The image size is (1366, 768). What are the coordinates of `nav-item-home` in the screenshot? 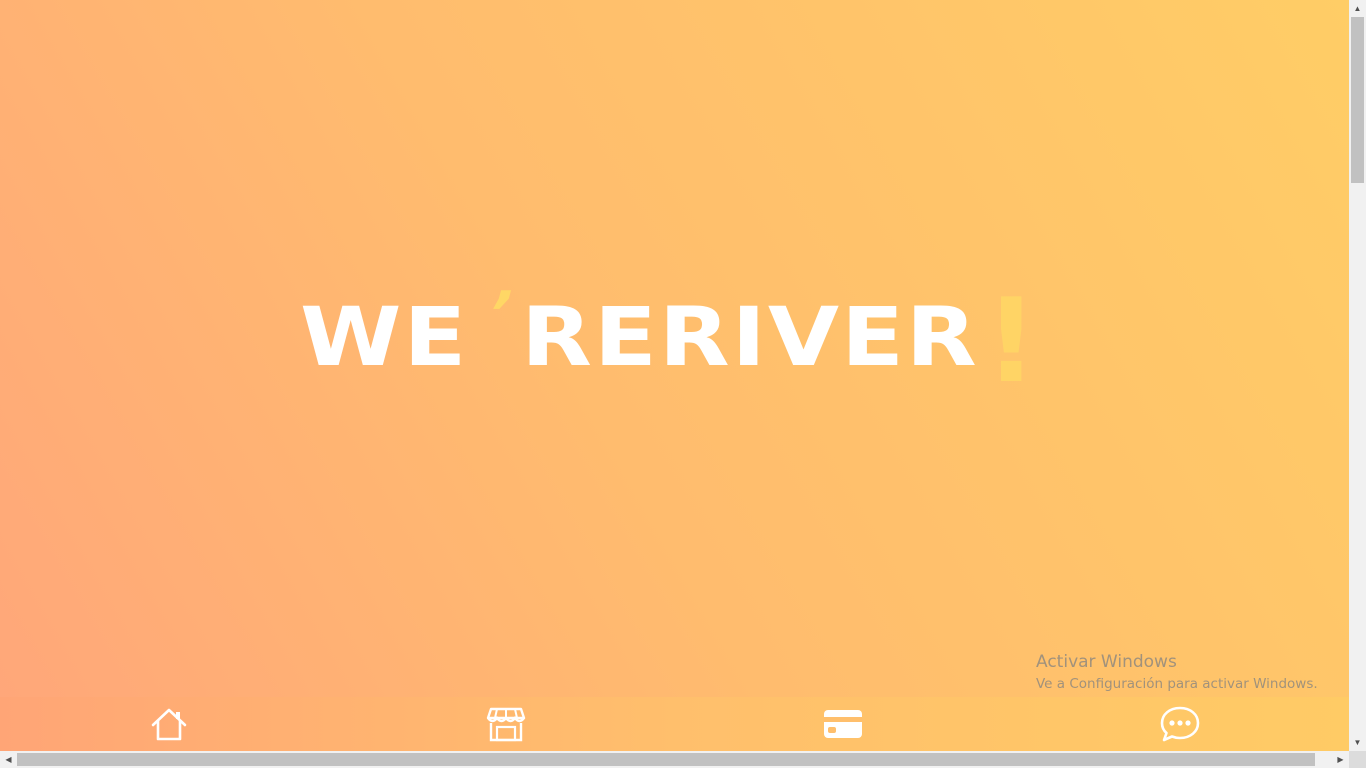 It's located at (168, 724).